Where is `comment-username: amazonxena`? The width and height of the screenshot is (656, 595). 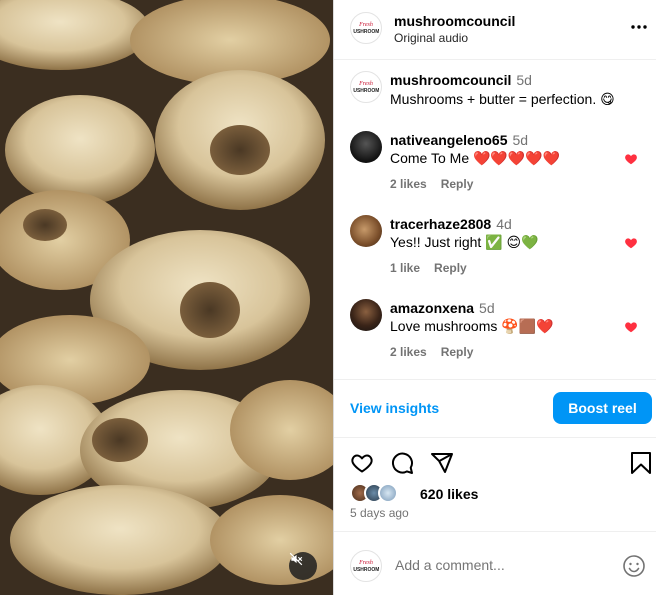
comment-username: amazonxena is located at coordinates (432, 308).